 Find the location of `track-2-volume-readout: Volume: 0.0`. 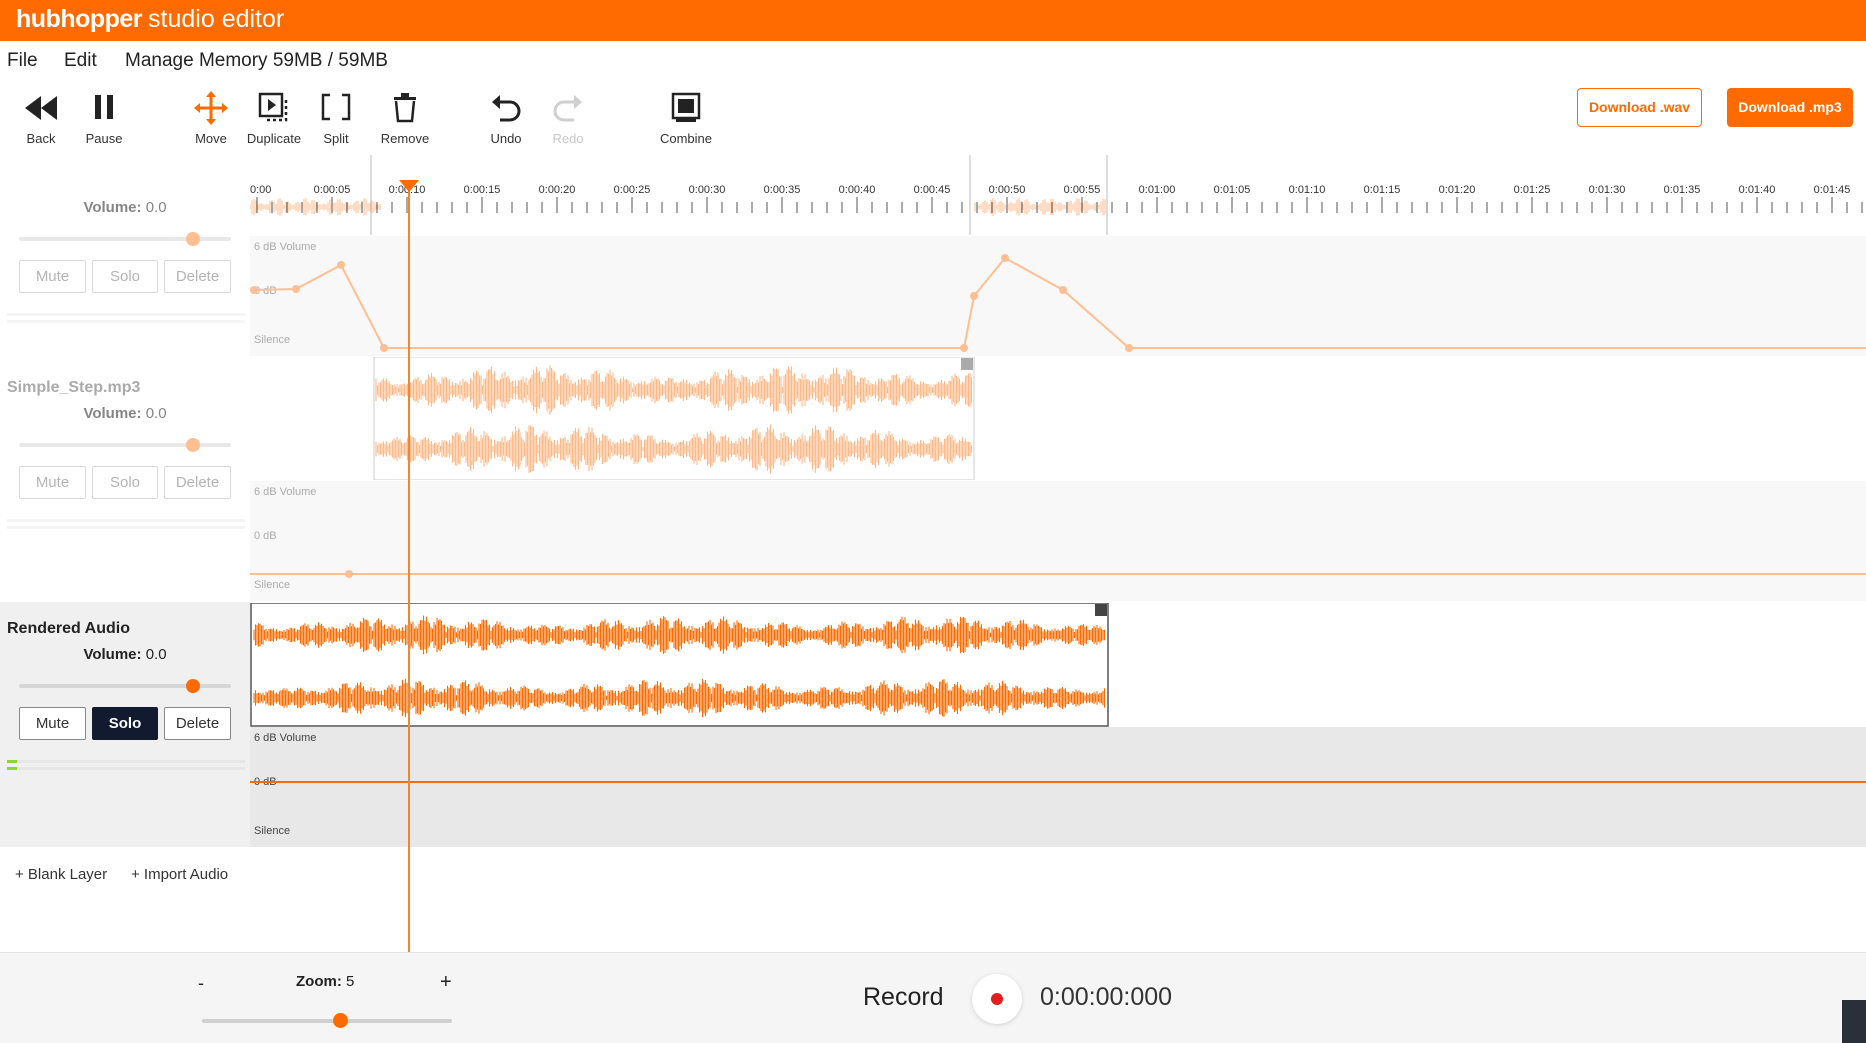

track-2-volume-readout: Volume: 0.0 is located at coordinates (125, 413).